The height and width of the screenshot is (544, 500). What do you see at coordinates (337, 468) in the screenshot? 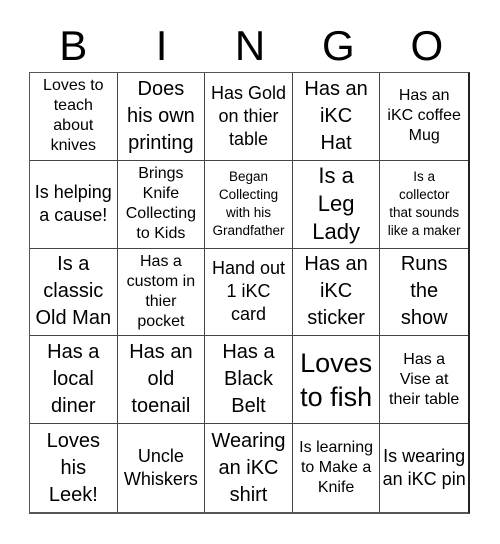
I see `bingo-cell: Is learning to Make a Knife` at bounding box center [337, 468].